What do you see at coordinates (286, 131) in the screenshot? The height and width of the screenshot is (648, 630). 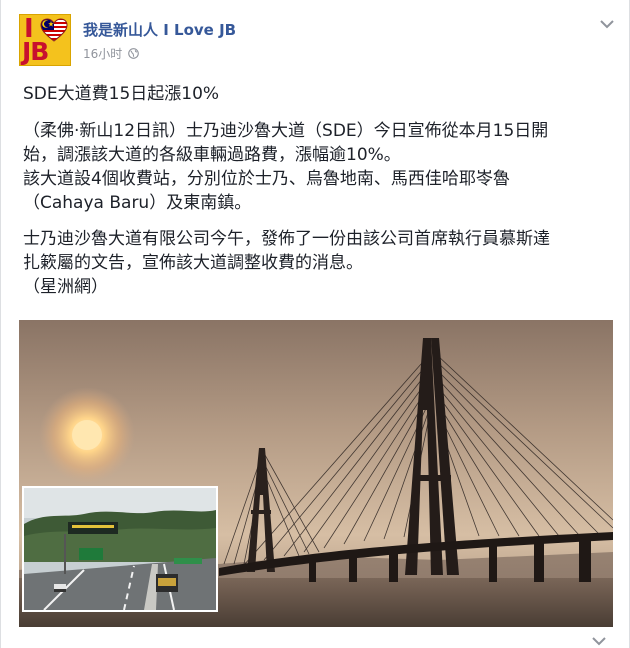 I see `post-paragraph-line: （柔佛‧新山12日訊）士乃迪沙魯大道（SDE）今日宣佈從本月15日開` at bounding box center [286, 131].